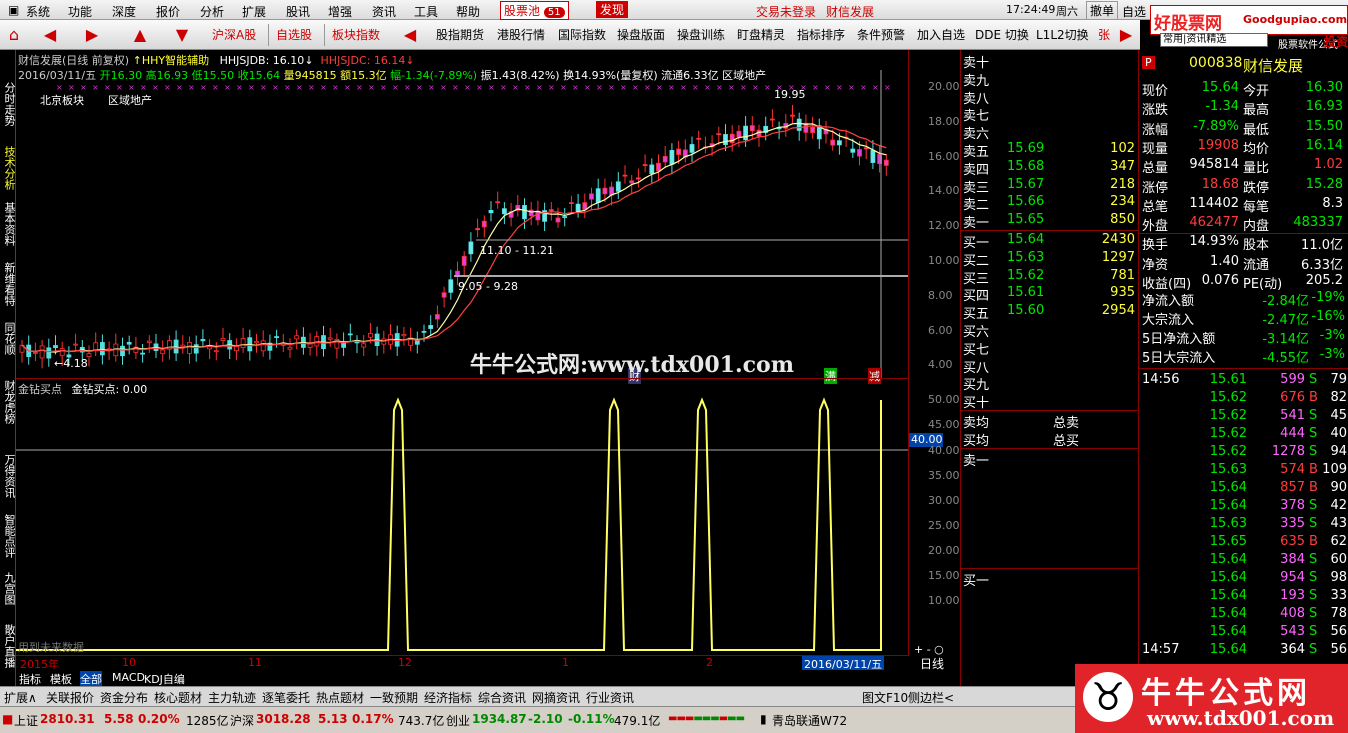 This screenshot has width=1348, height=733. What do you see at coordinates (178, 697) in the screenshot?
I see `bottom-tab: 核心题材` at bounding box center [178, 697].